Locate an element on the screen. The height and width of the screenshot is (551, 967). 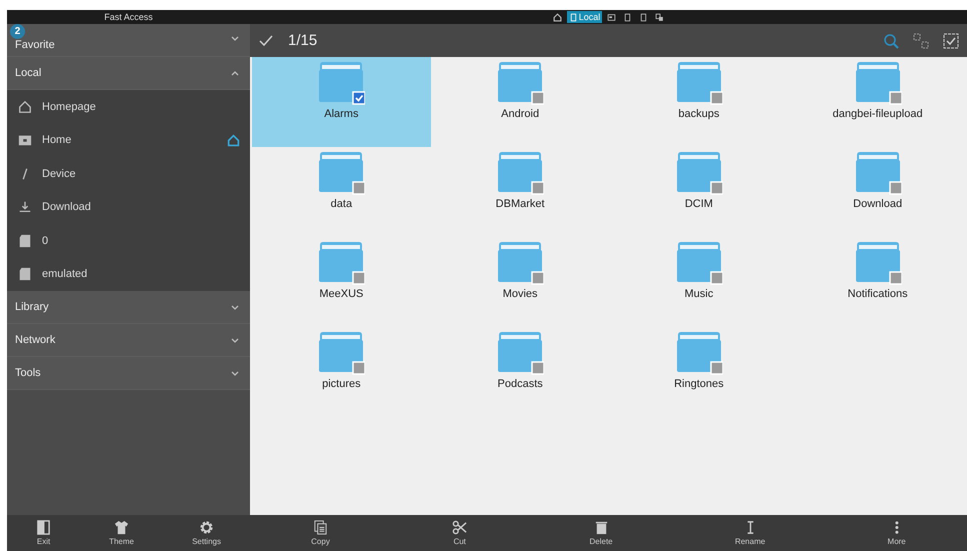
folder-tile: MeeXUS is located at coordinates (341, 282).